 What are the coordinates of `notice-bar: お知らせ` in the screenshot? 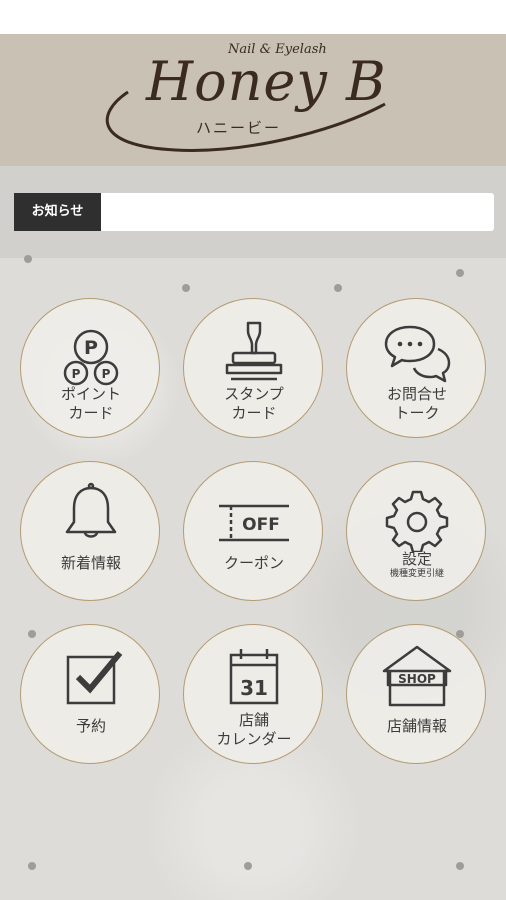 It's located at (254, 212).